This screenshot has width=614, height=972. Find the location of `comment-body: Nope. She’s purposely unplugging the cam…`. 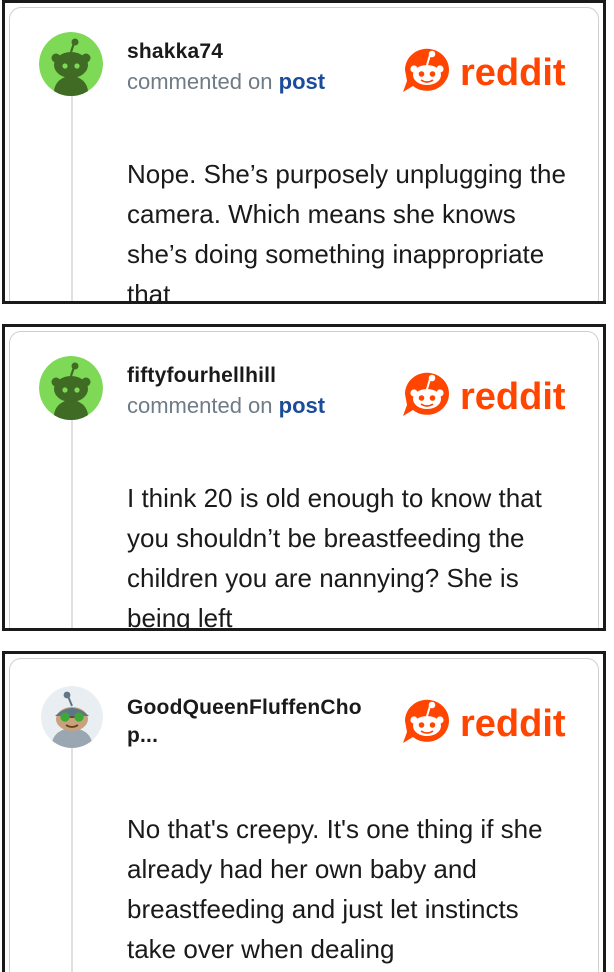

comment-body: Nope. She’s purposely unplugging the cam… is located at coordinates (346, 231).